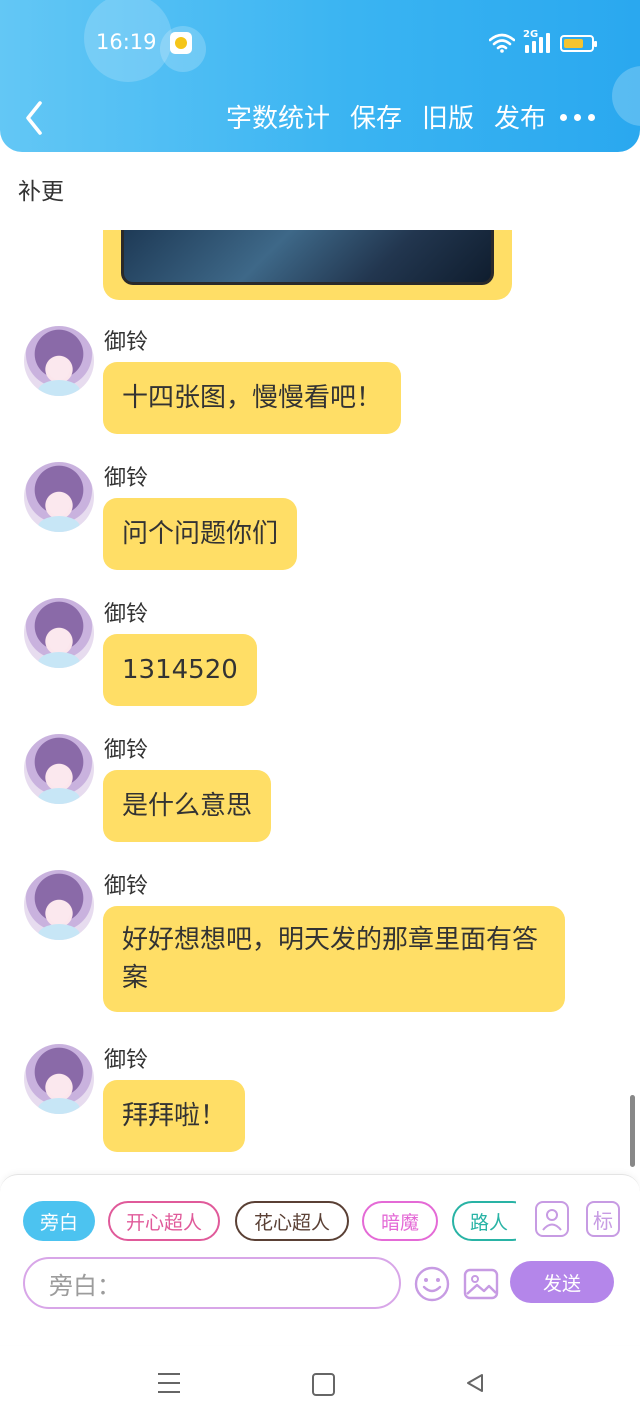 This screenshot has height=1422, width=640. Describe the element at coordinates (502, 43) in the screenshot. I see `wifi-icon` at that location.